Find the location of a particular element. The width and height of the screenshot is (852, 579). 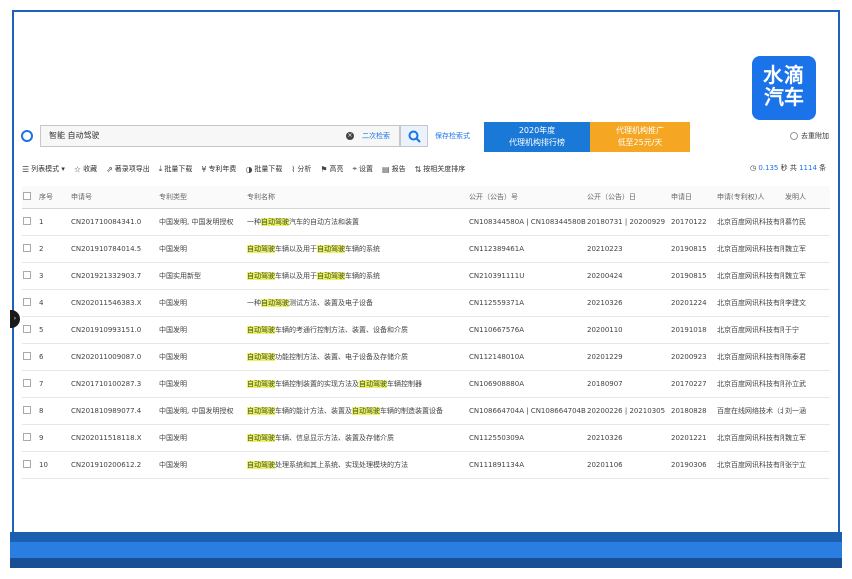

toolbar-item-7: ⚑ 高亮 is located at coordinates (331, 169).